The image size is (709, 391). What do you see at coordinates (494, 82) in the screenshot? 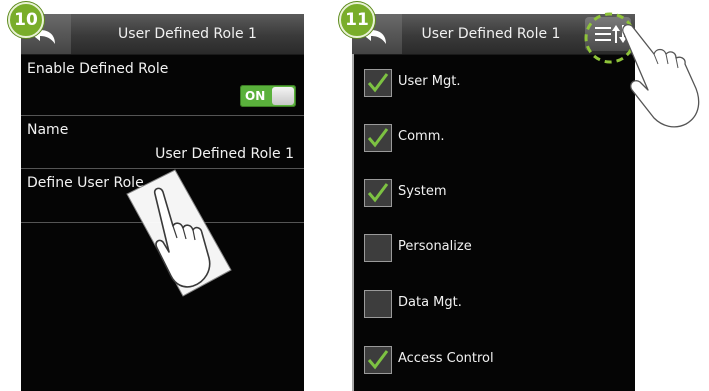
I see `permission-item-user-mgt: User Mgt.` at bounding box center [494, 82].